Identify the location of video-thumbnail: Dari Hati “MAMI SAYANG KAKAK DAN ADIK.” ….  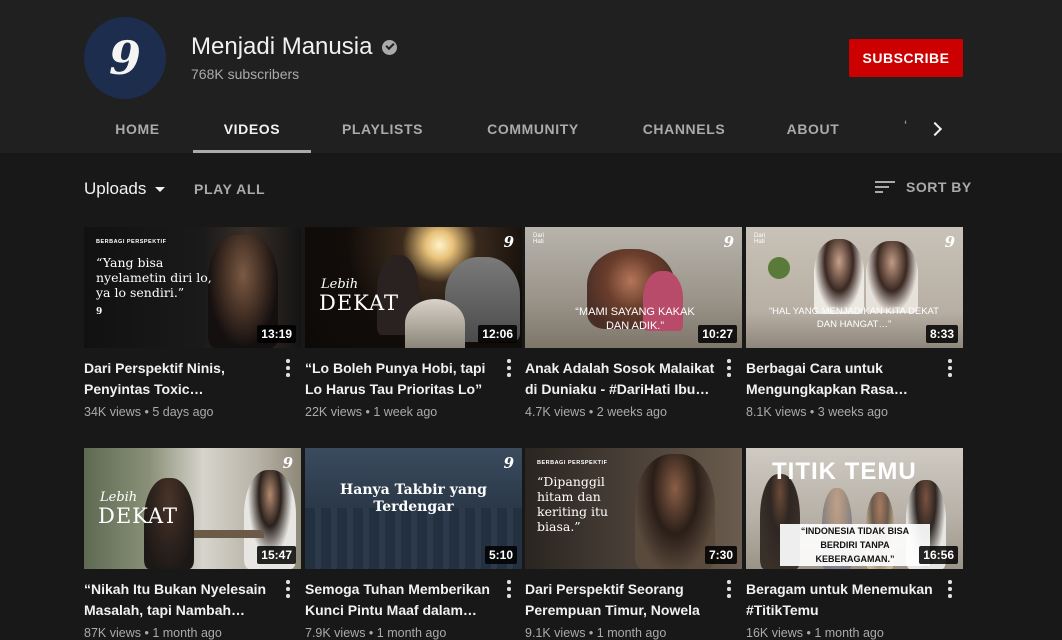
(633, 287).